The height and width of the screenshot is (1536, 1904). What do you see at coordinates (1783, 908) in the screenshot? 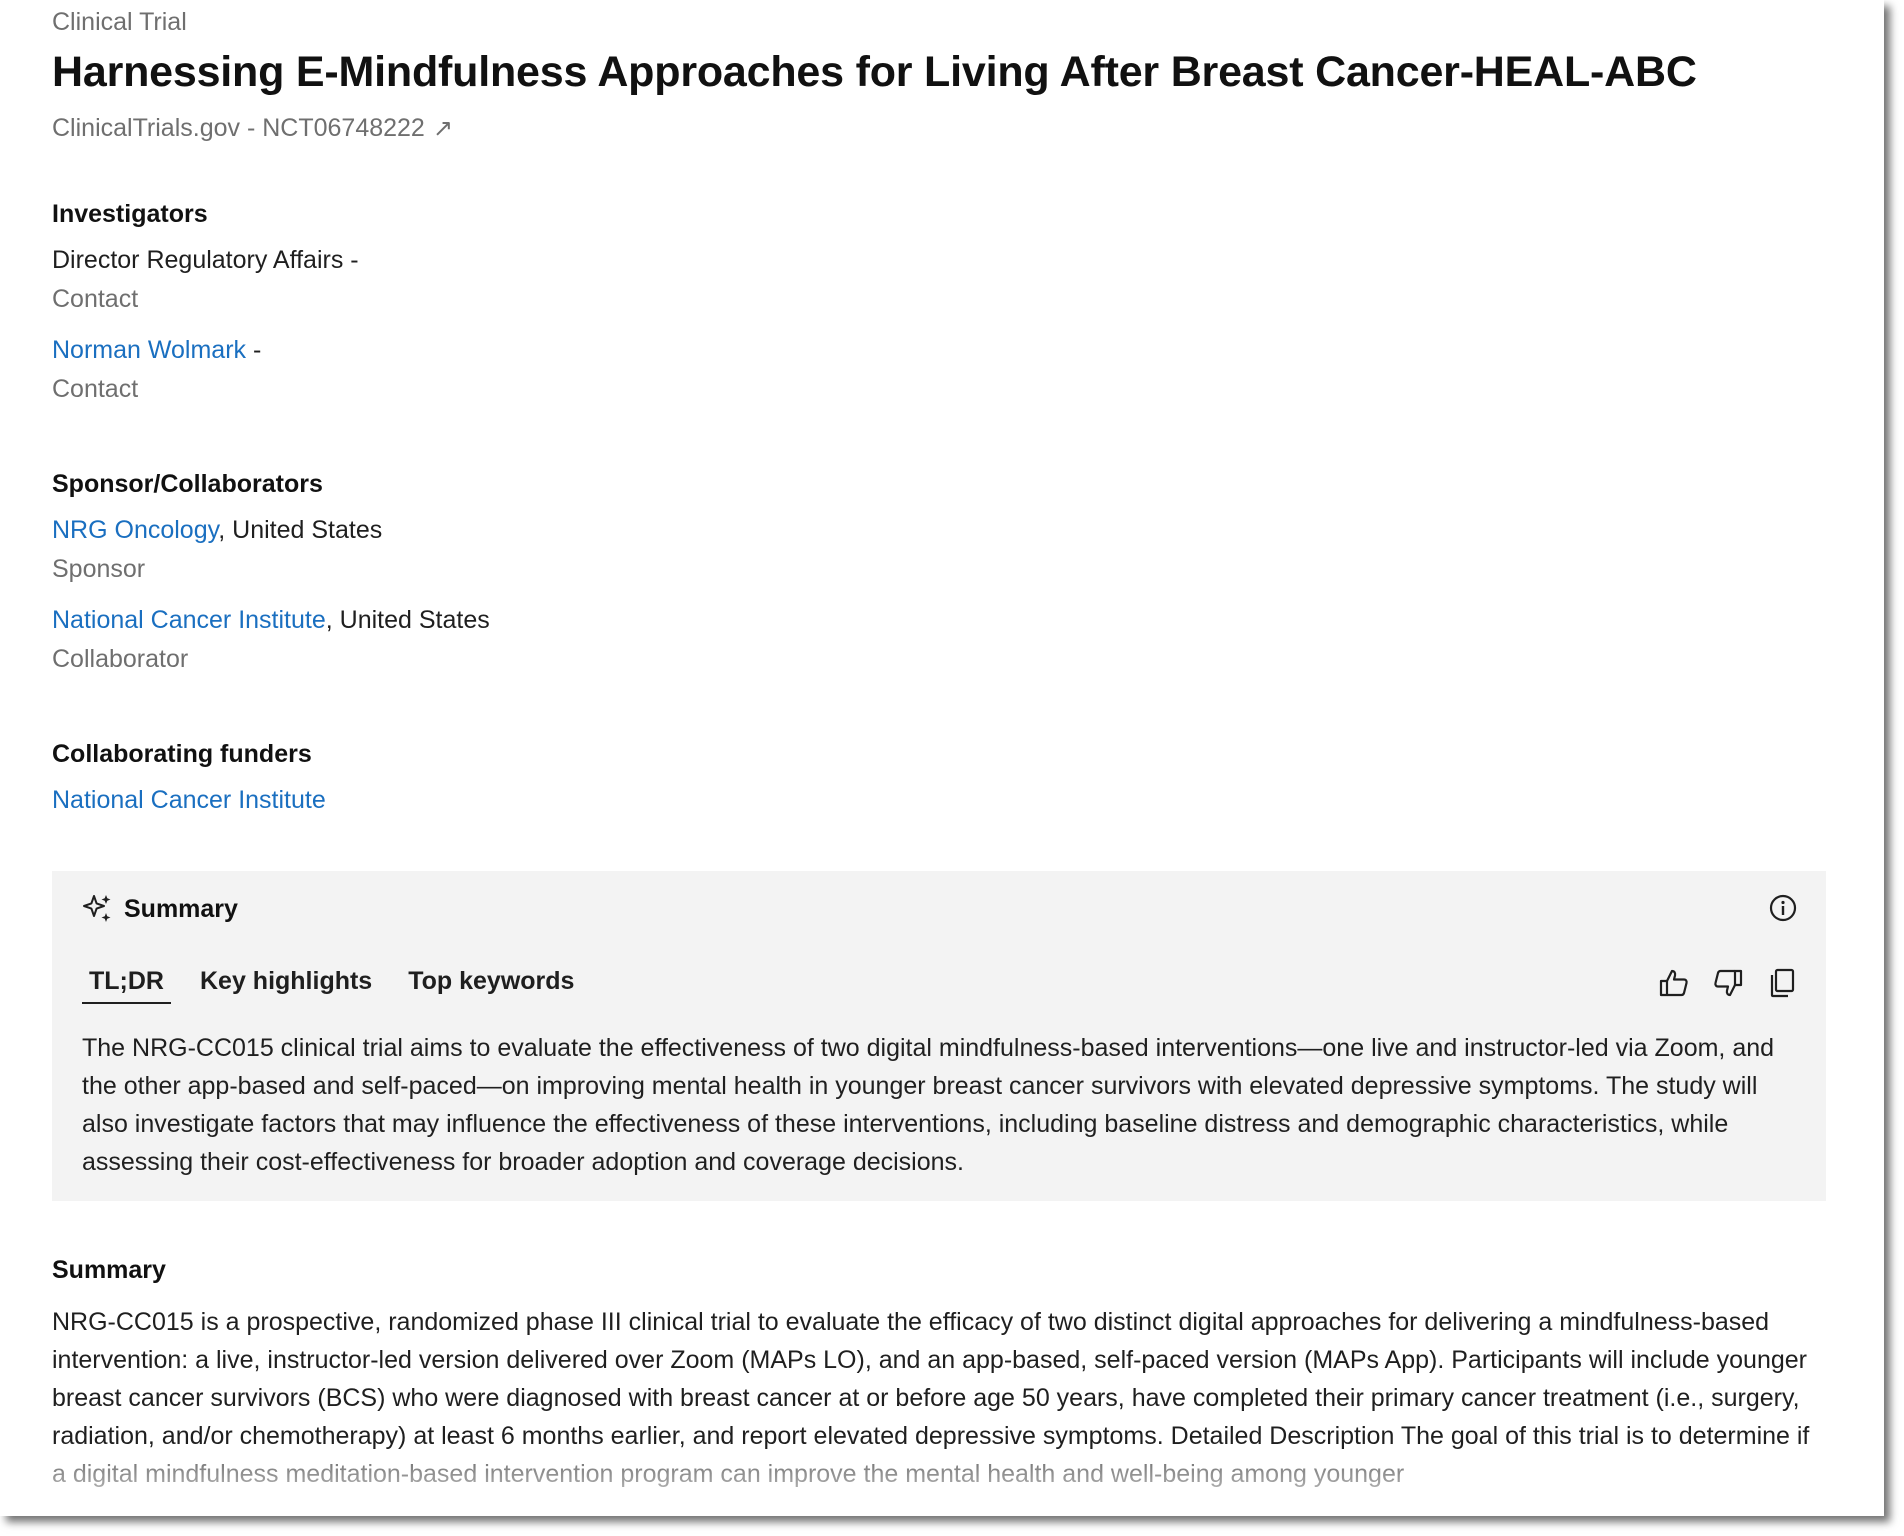
I see `info-icon` at bounding box center [1783, 908].